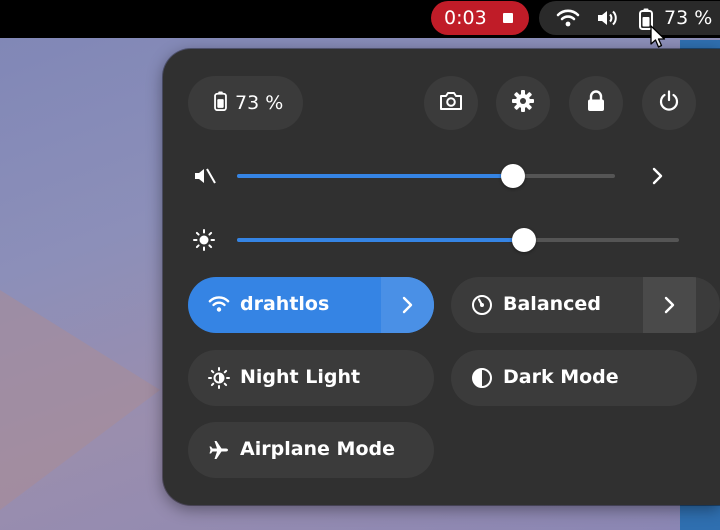  What do you see at coordinates (285, 304) in the screenshot?
I see `wifi-network-label: drahtlos` at bounding box center [285, 304].